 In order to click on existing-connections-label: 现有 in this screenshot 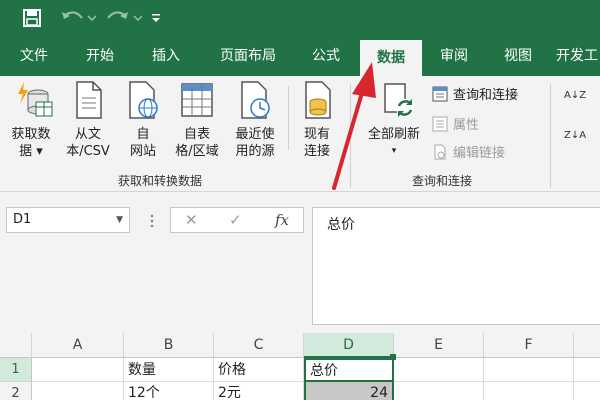, I will do `click(316, 134)`.